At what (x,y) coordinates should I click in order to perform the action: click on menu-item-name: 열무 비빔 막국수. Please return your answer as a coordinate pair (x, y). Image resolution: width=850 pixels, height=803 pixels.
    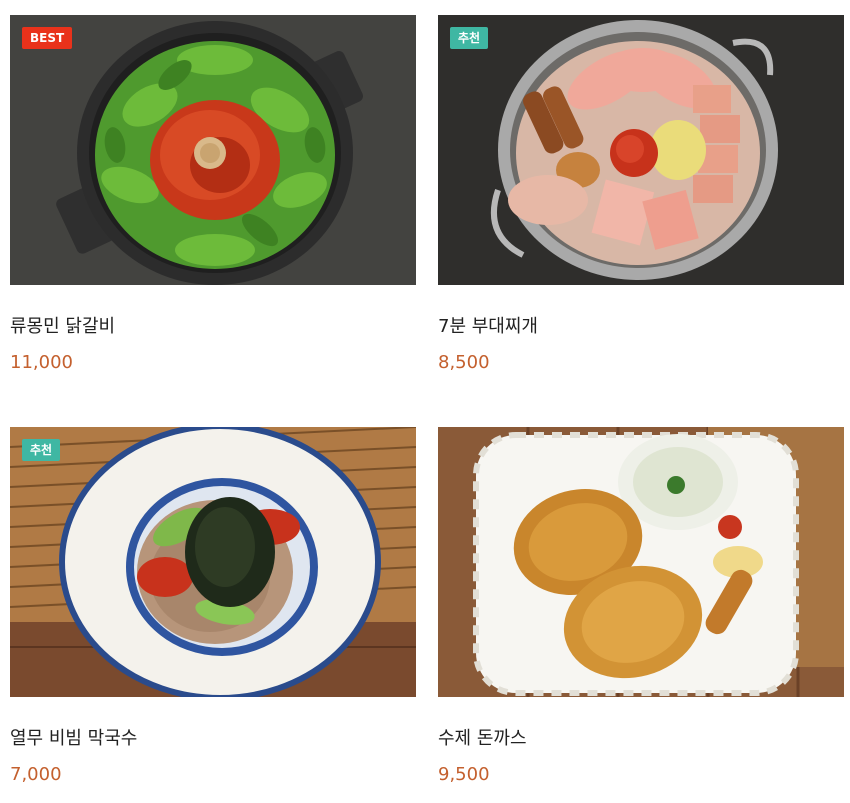
    Looking at the image, I should click on (213, 739).